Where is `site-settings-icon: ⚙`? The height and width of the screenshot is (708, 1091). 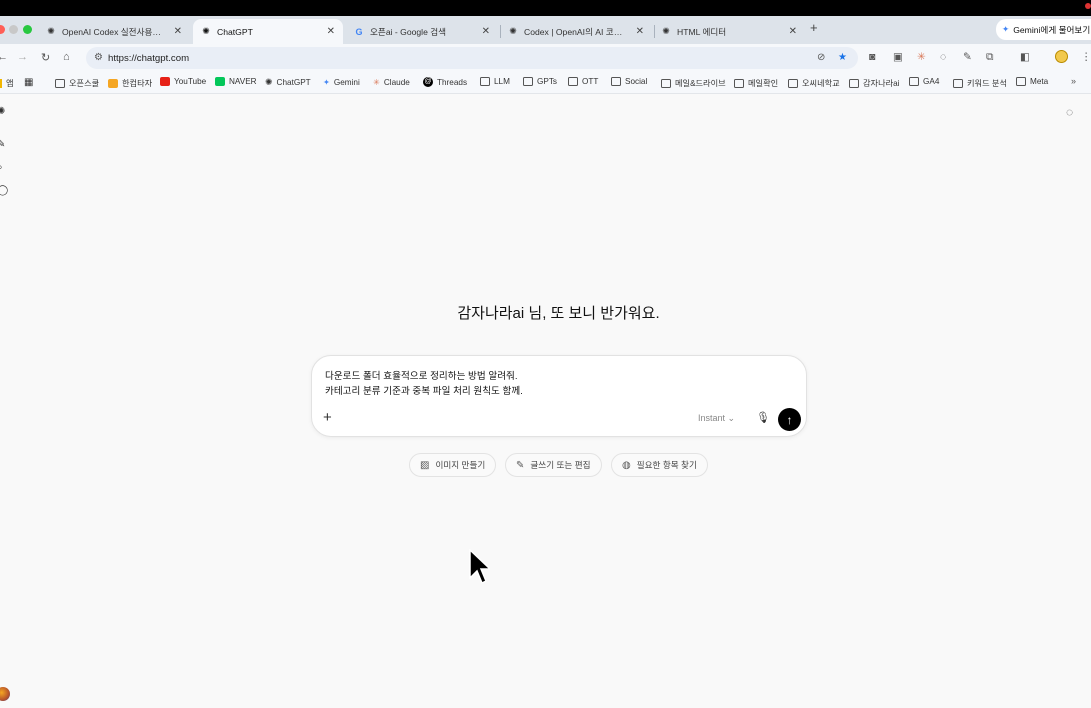
site-settings-icon: ⚙ is located at coordinates (98, 57).